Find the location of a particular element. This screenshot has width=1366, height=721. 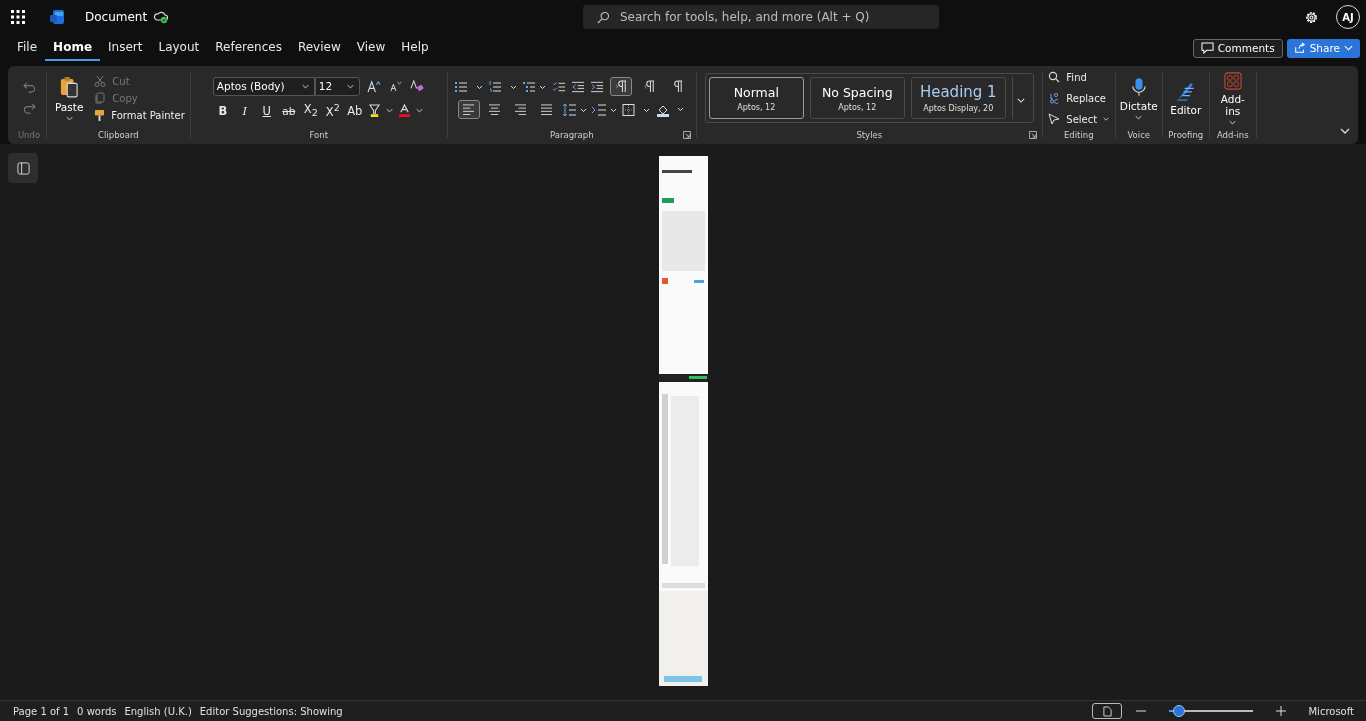

line-spacing-icon is located at coordinates (574, 109).